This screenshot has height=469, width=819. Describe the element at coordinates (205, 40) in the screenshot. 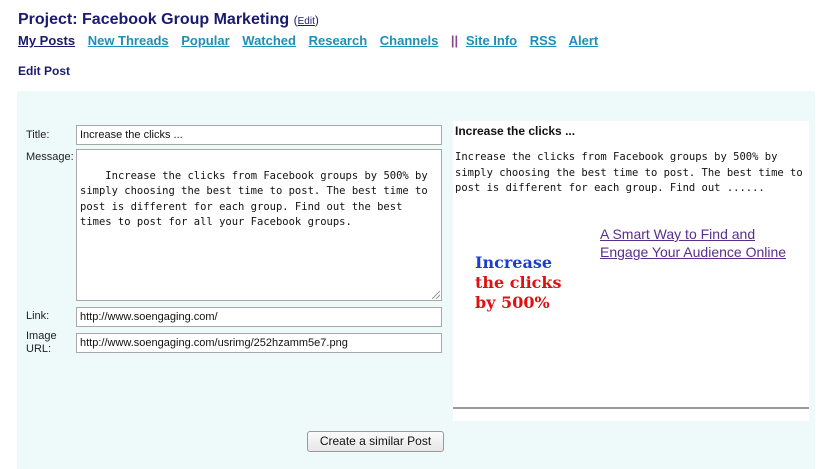

I see `nav-popular: Popular` at that location.